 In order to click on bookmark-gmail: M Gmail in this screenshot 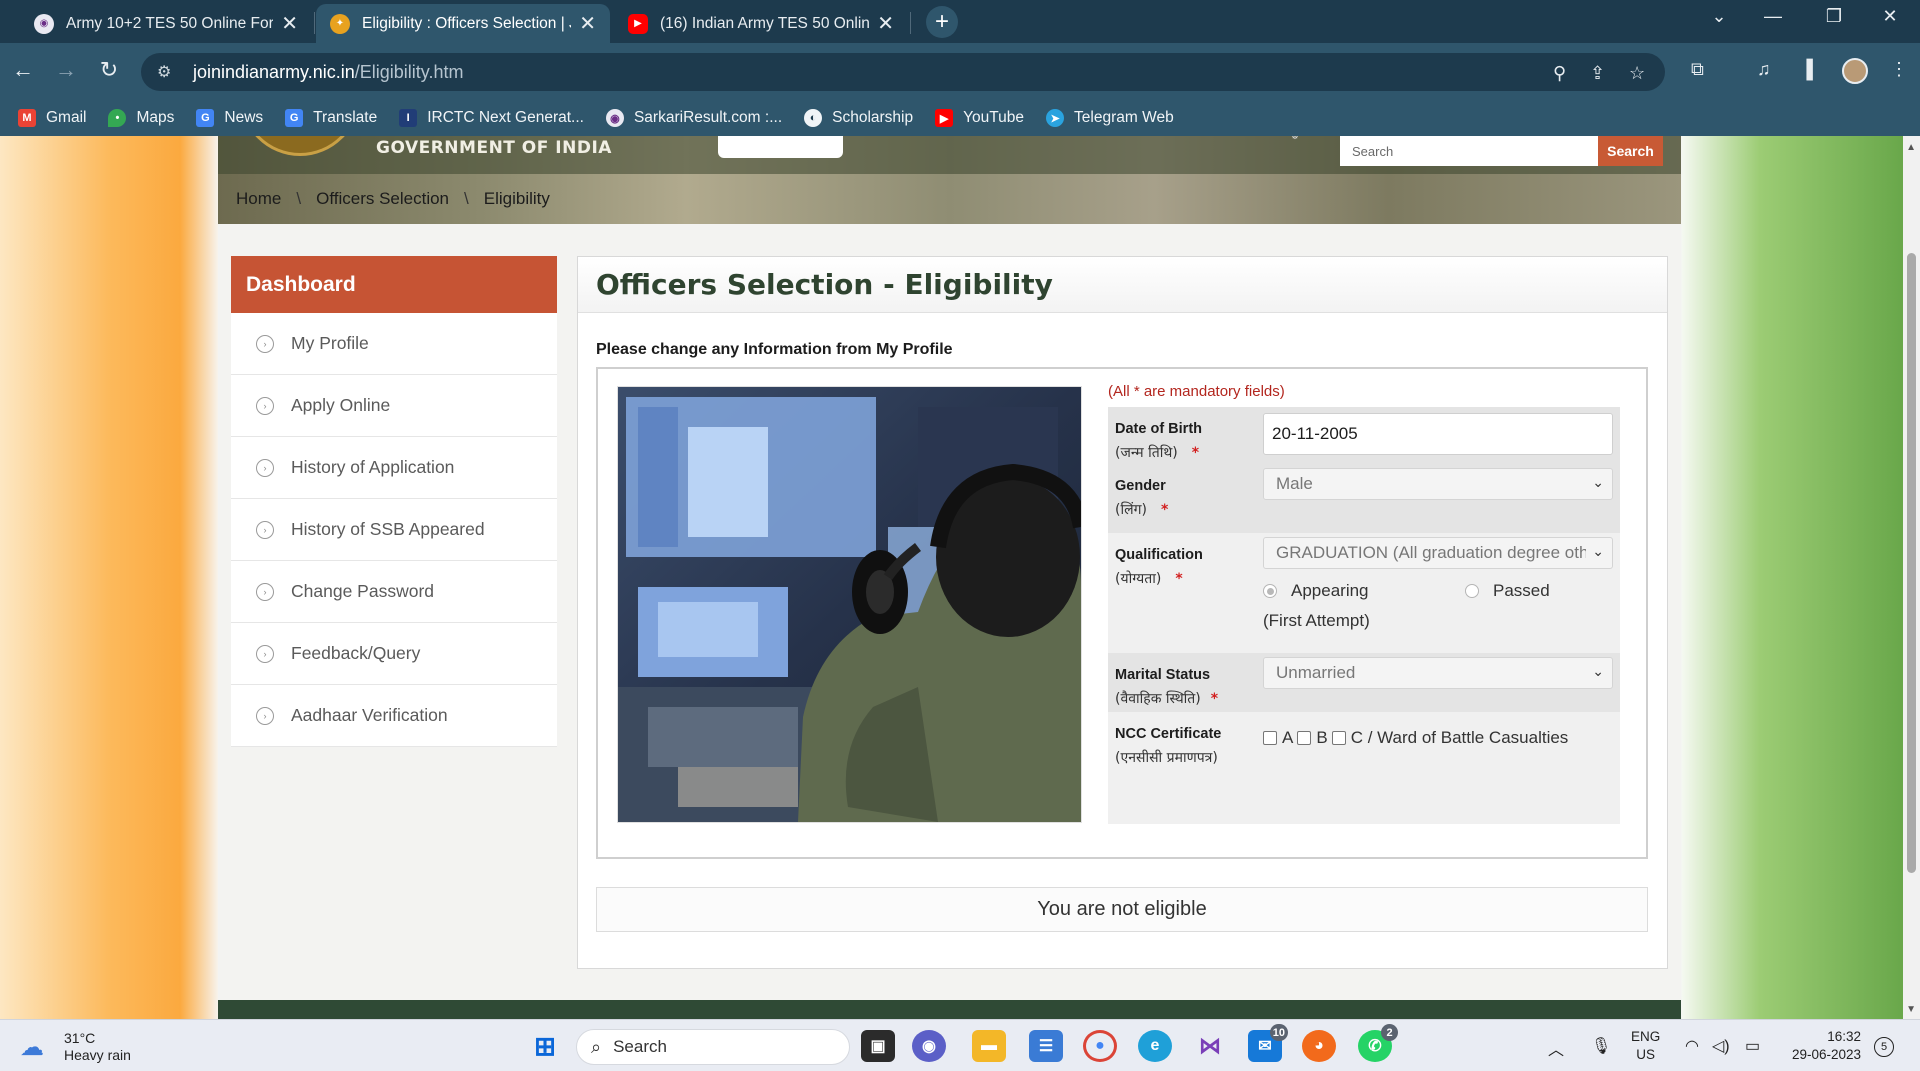, I will do `click(52, 118)`.